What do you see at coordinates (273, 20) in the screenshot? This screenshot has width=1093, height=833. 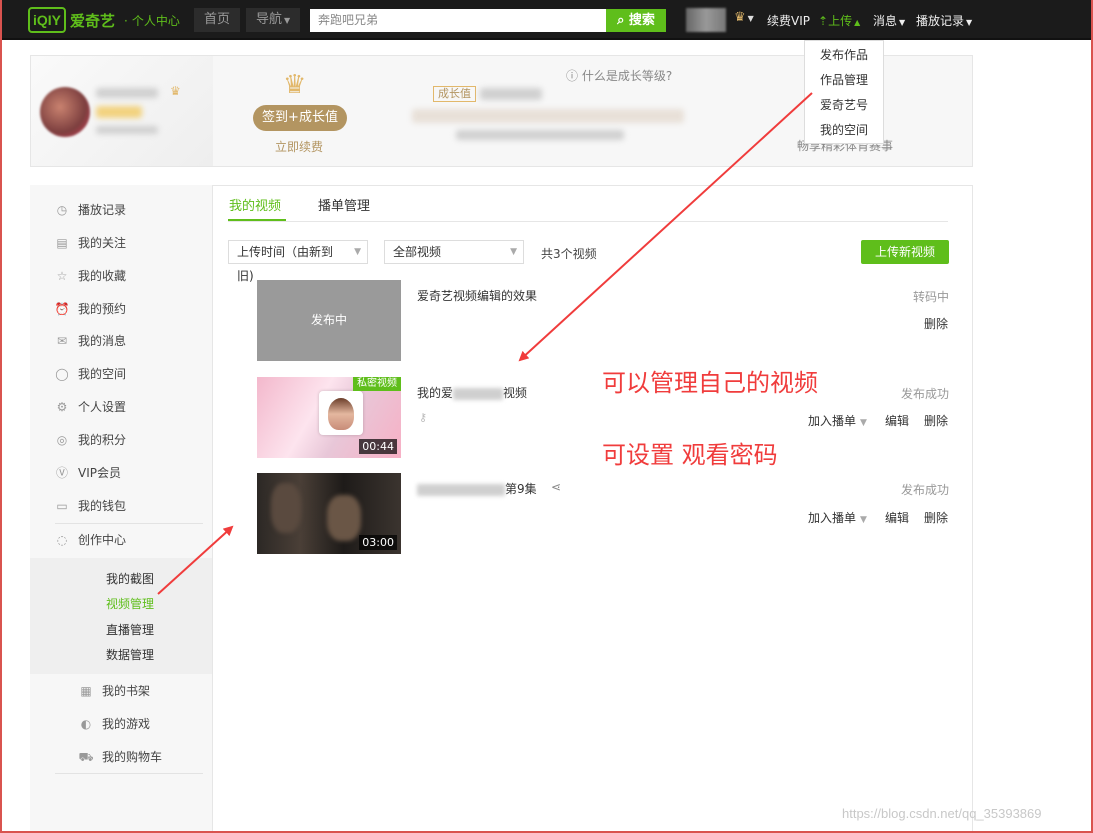 I see `nav-navigation: 导航 ▼` at bounding box center [273, 20].